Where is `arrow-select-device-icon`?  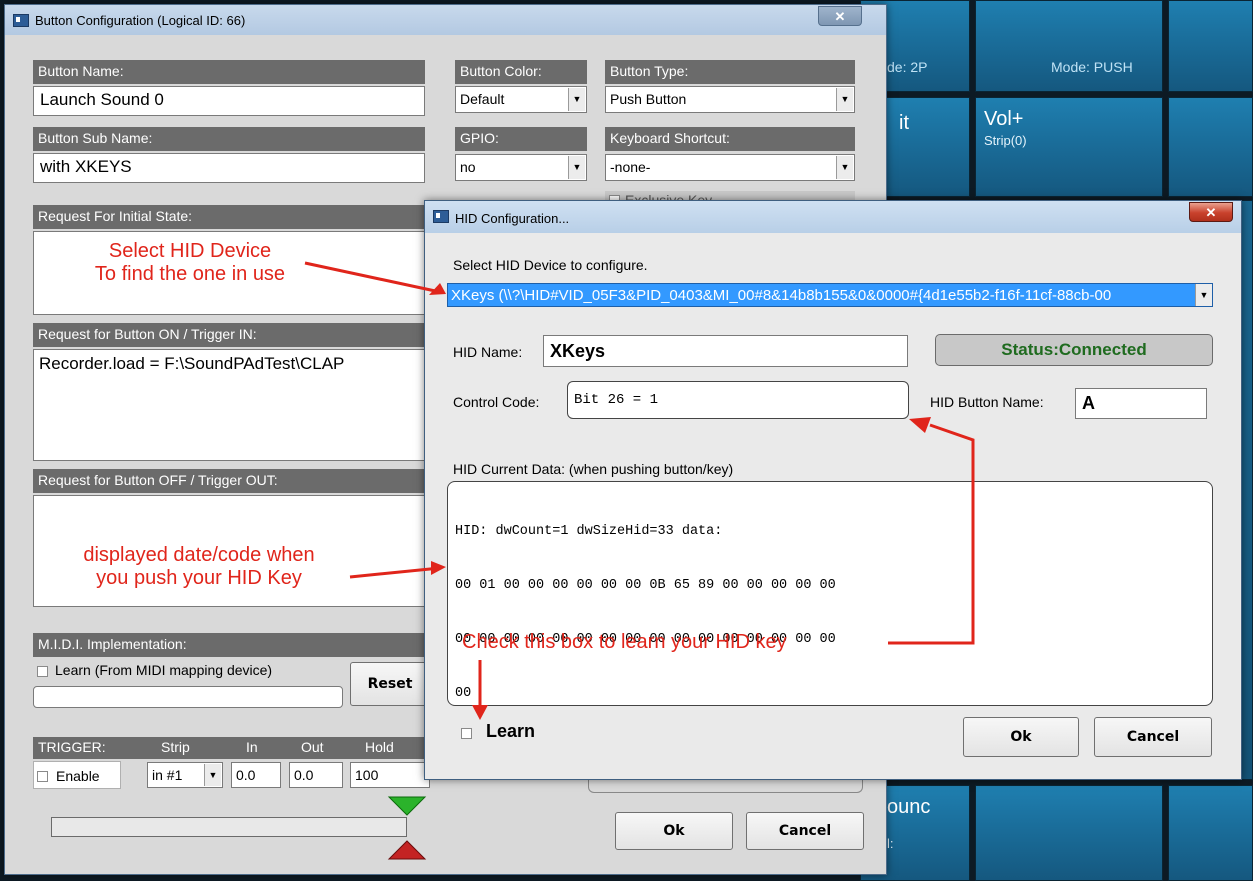
arrow-select-device-icon is located at coordinates (372, 277).